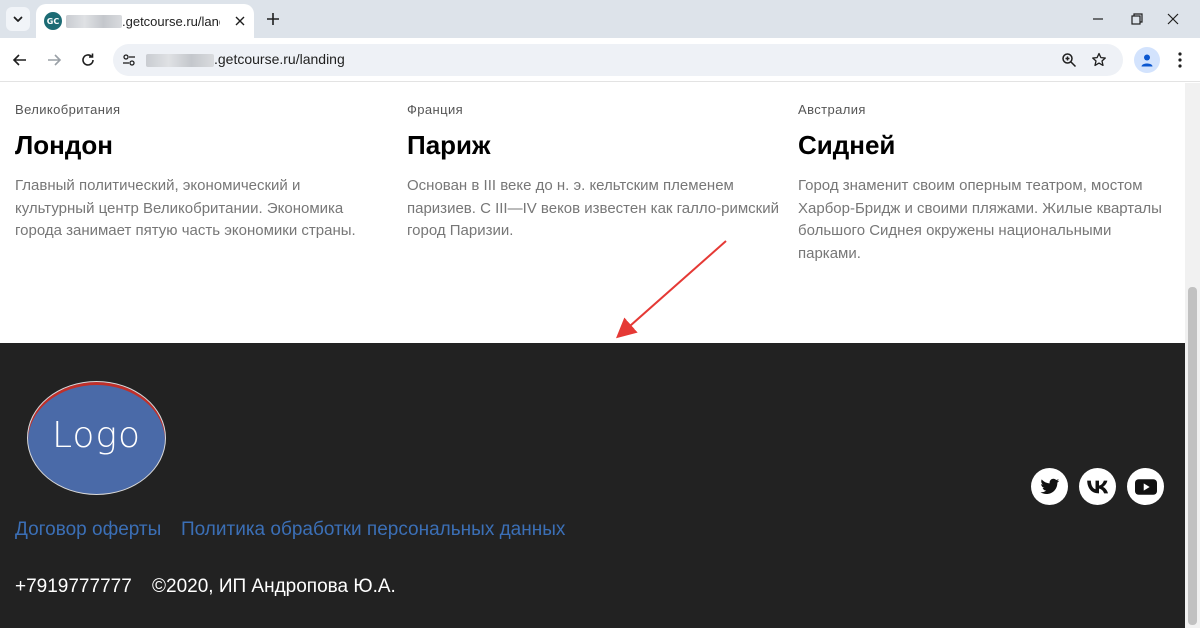  I want to click on arrow-left-icon, so click(19, 60).